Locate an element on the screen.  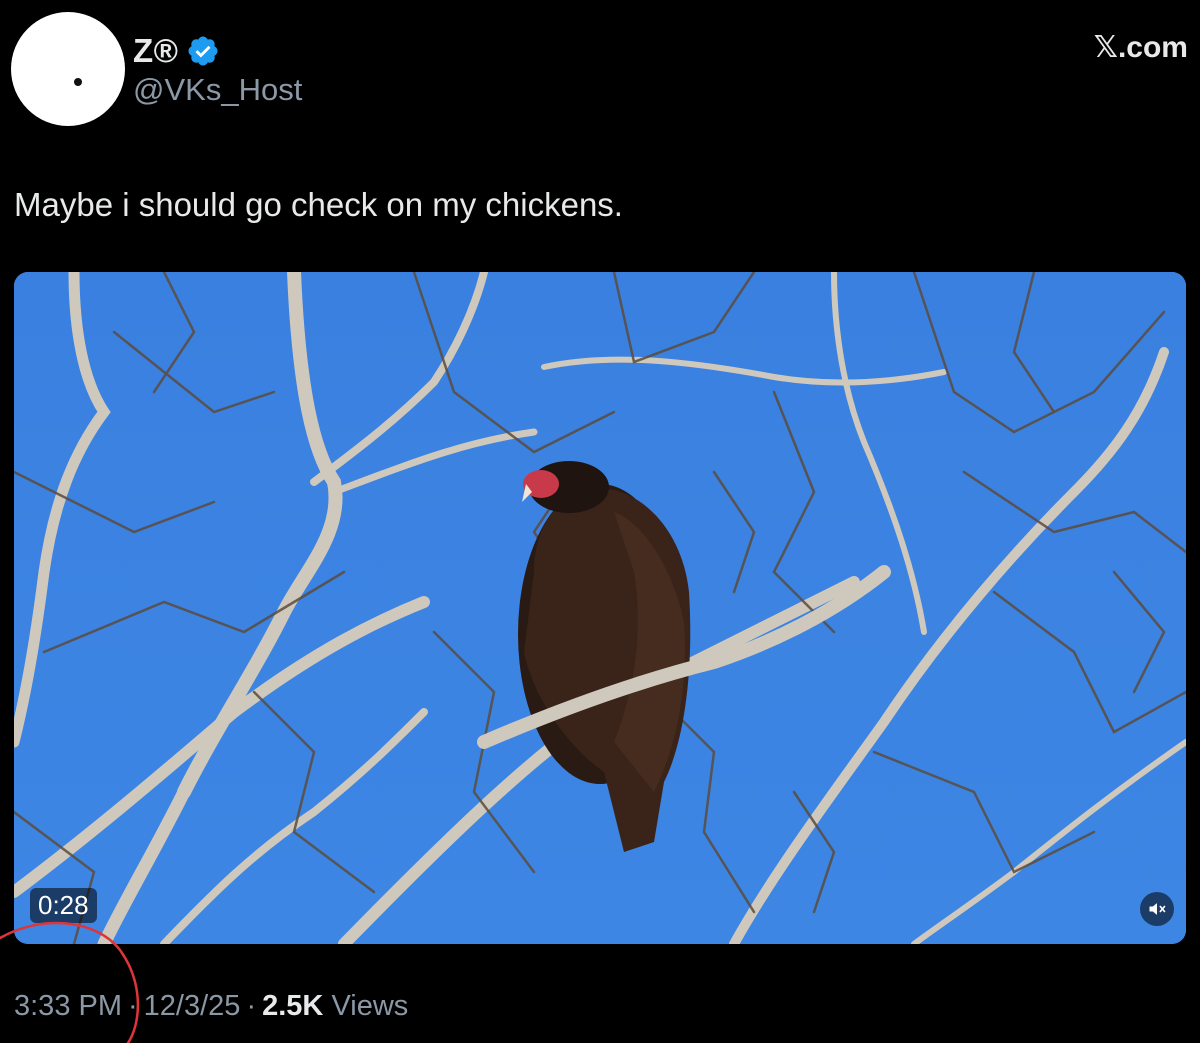
tweet-date: 12/3/25 is located at coordinates (192, 1006).